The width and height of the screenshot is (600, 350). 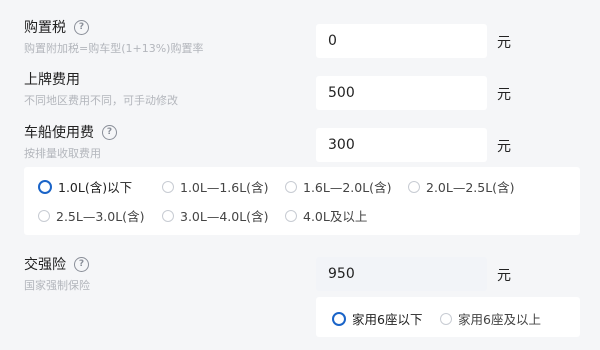 What do you see at coordinates (70, 132) in the screenshot?
I see `vessel-tax-label: 车船使用费 ?` at bounding box center [70, 132].